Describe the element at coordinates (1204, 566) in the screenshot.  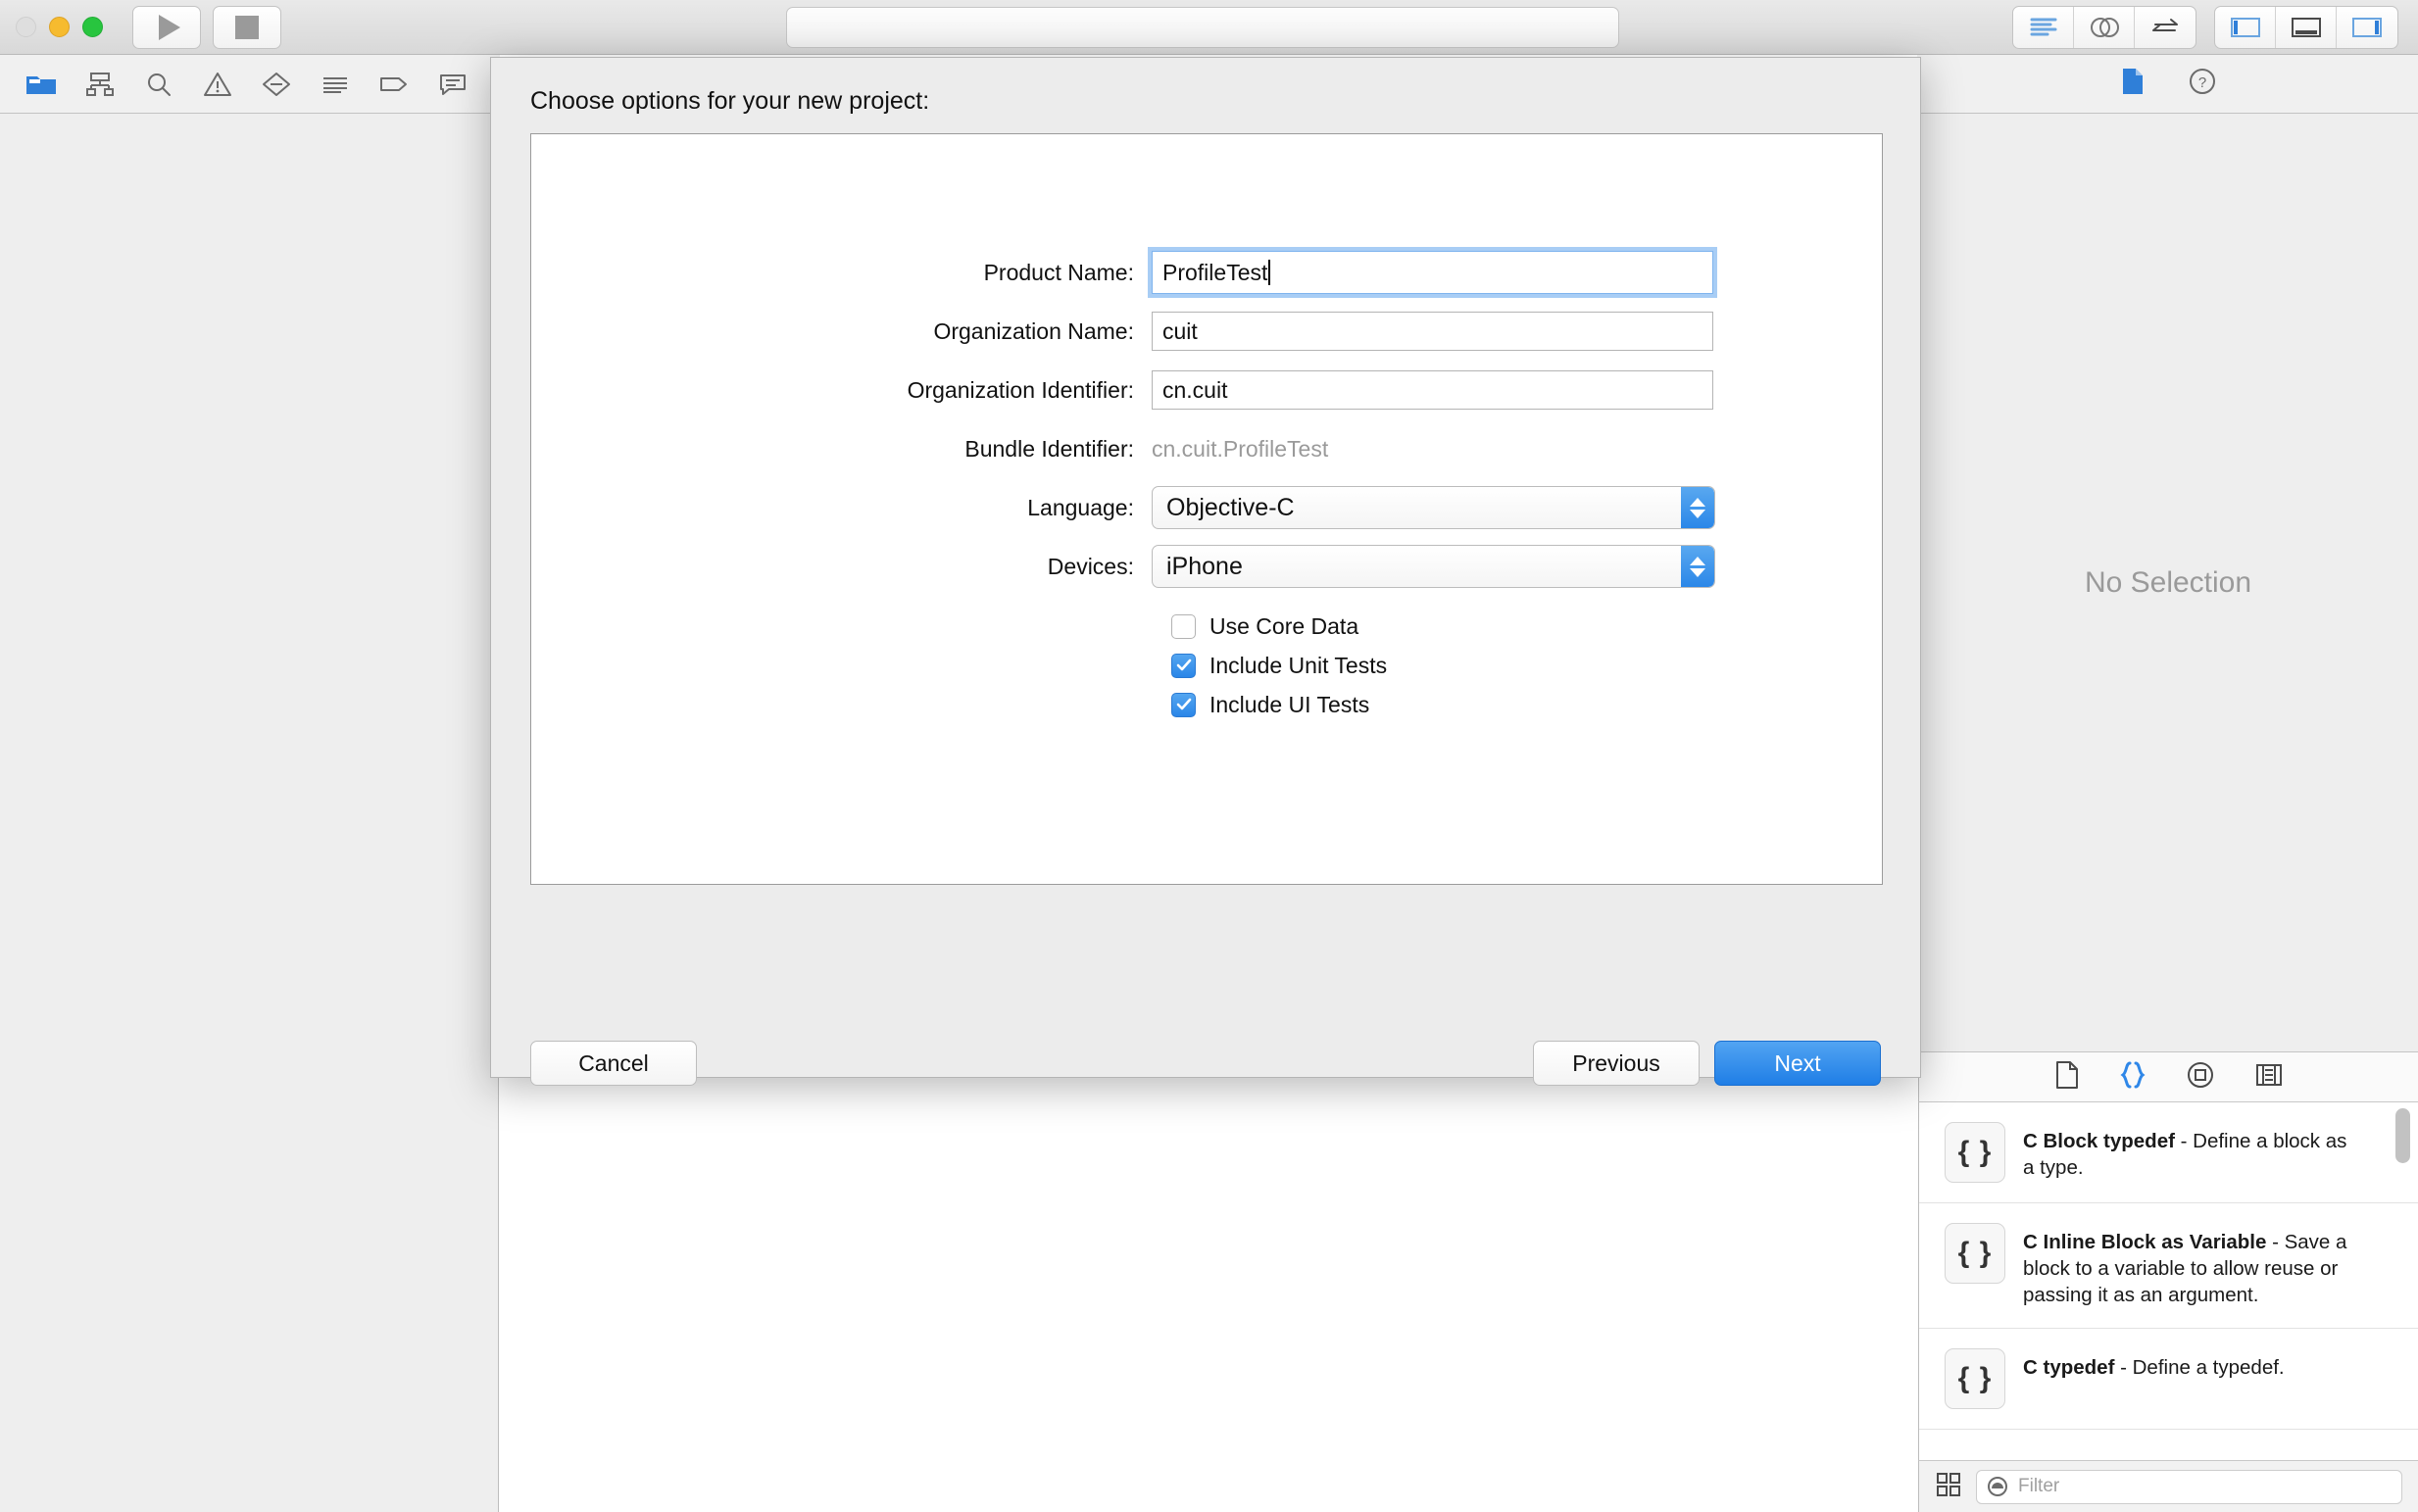
I see `devices-value: iPhone` at that location.